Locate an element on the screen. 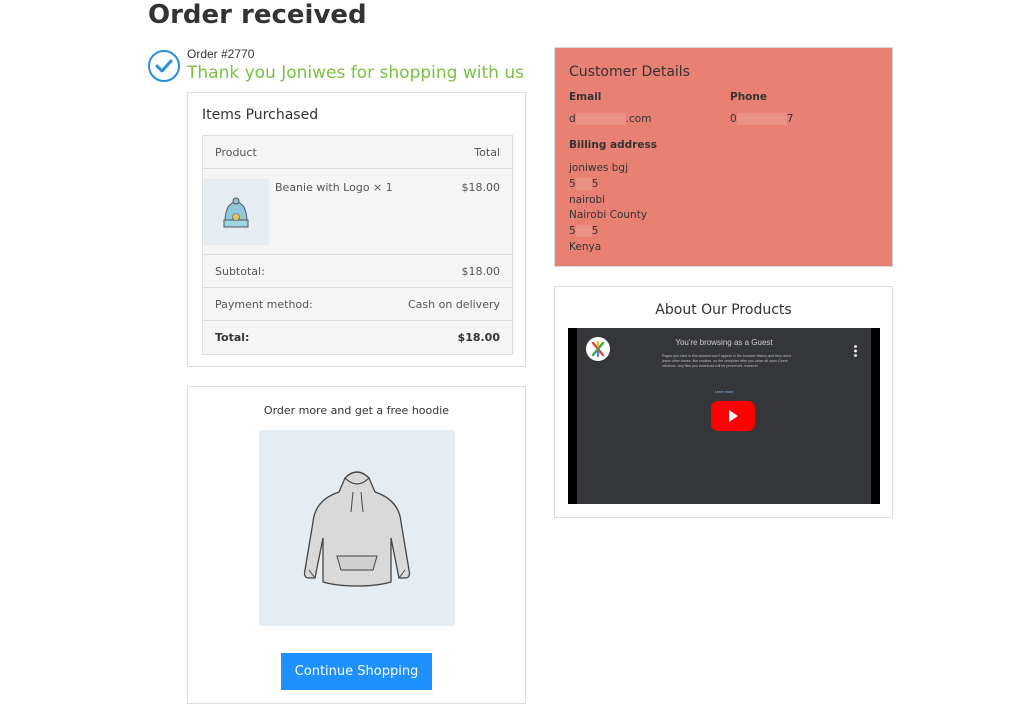 The image size is (1024, 711). address-line2-end: 5 is located at coordinates (595, 183).